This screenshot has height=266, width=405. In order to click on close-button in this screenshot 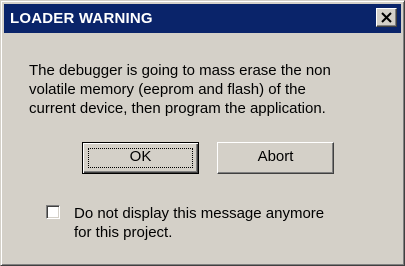, I will do `click(386, 17)`.